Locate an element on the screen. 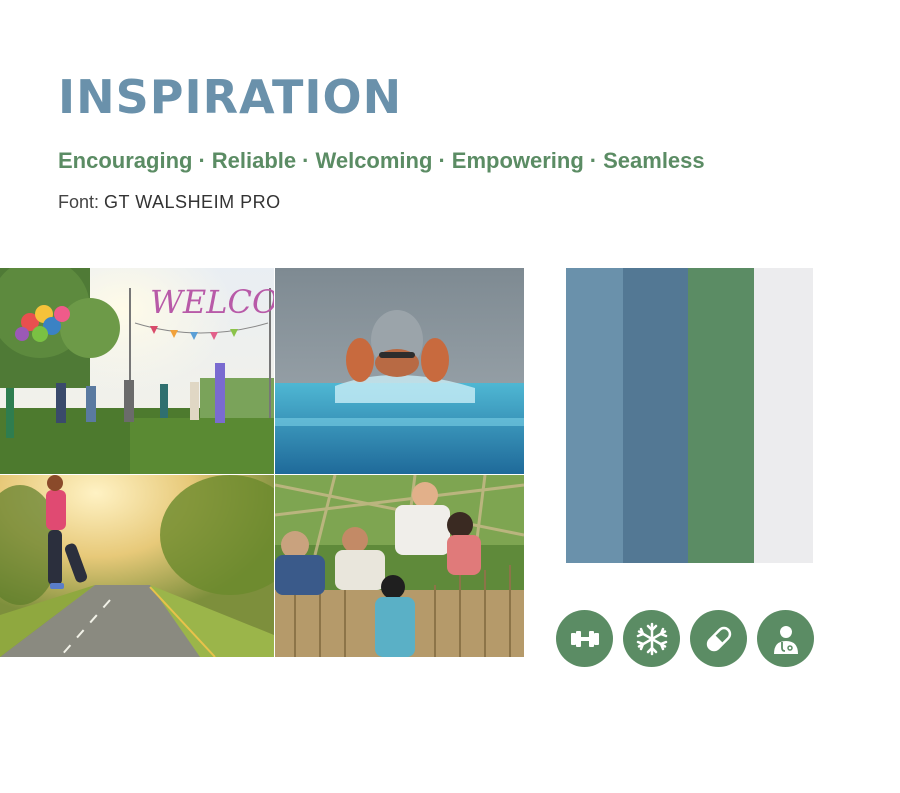  swatch-light-gray is located at coordinates (783, 415).